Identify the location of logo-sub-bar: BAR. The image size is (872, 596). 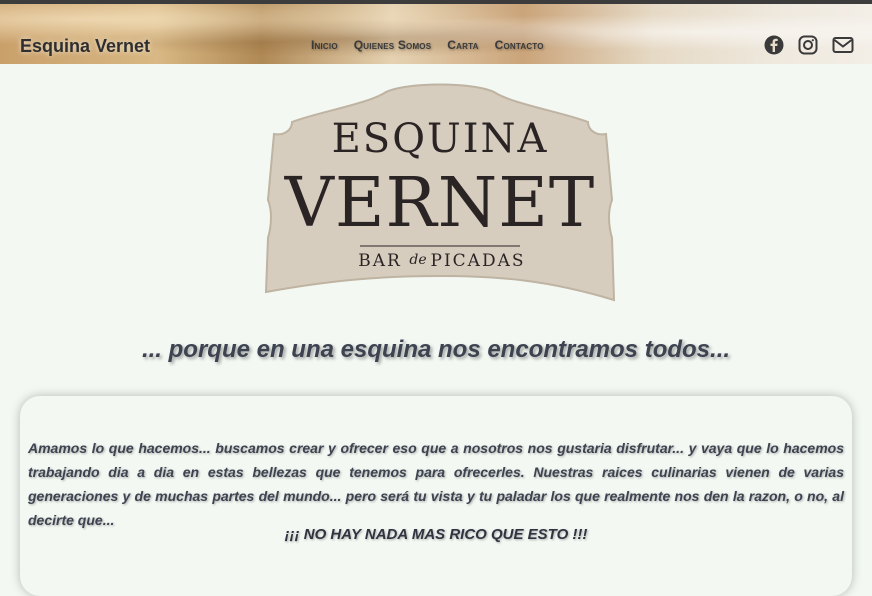
(380, 261).